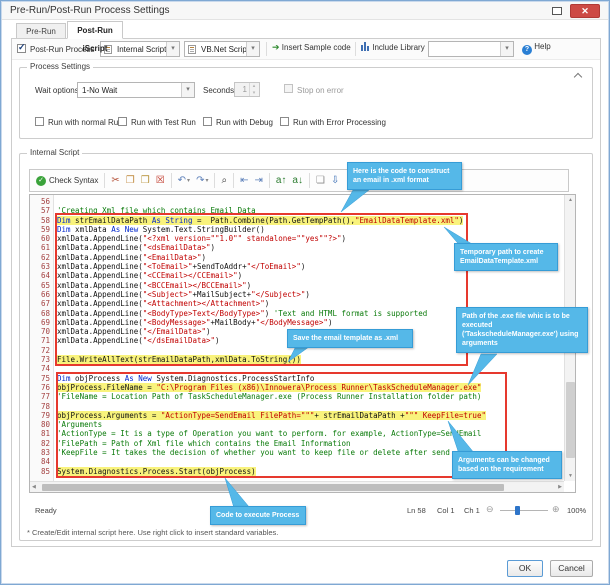  Describe the element at coordinates (60, 66) in the screenshot. I see `process-settings-title: Process Settings` at that location.